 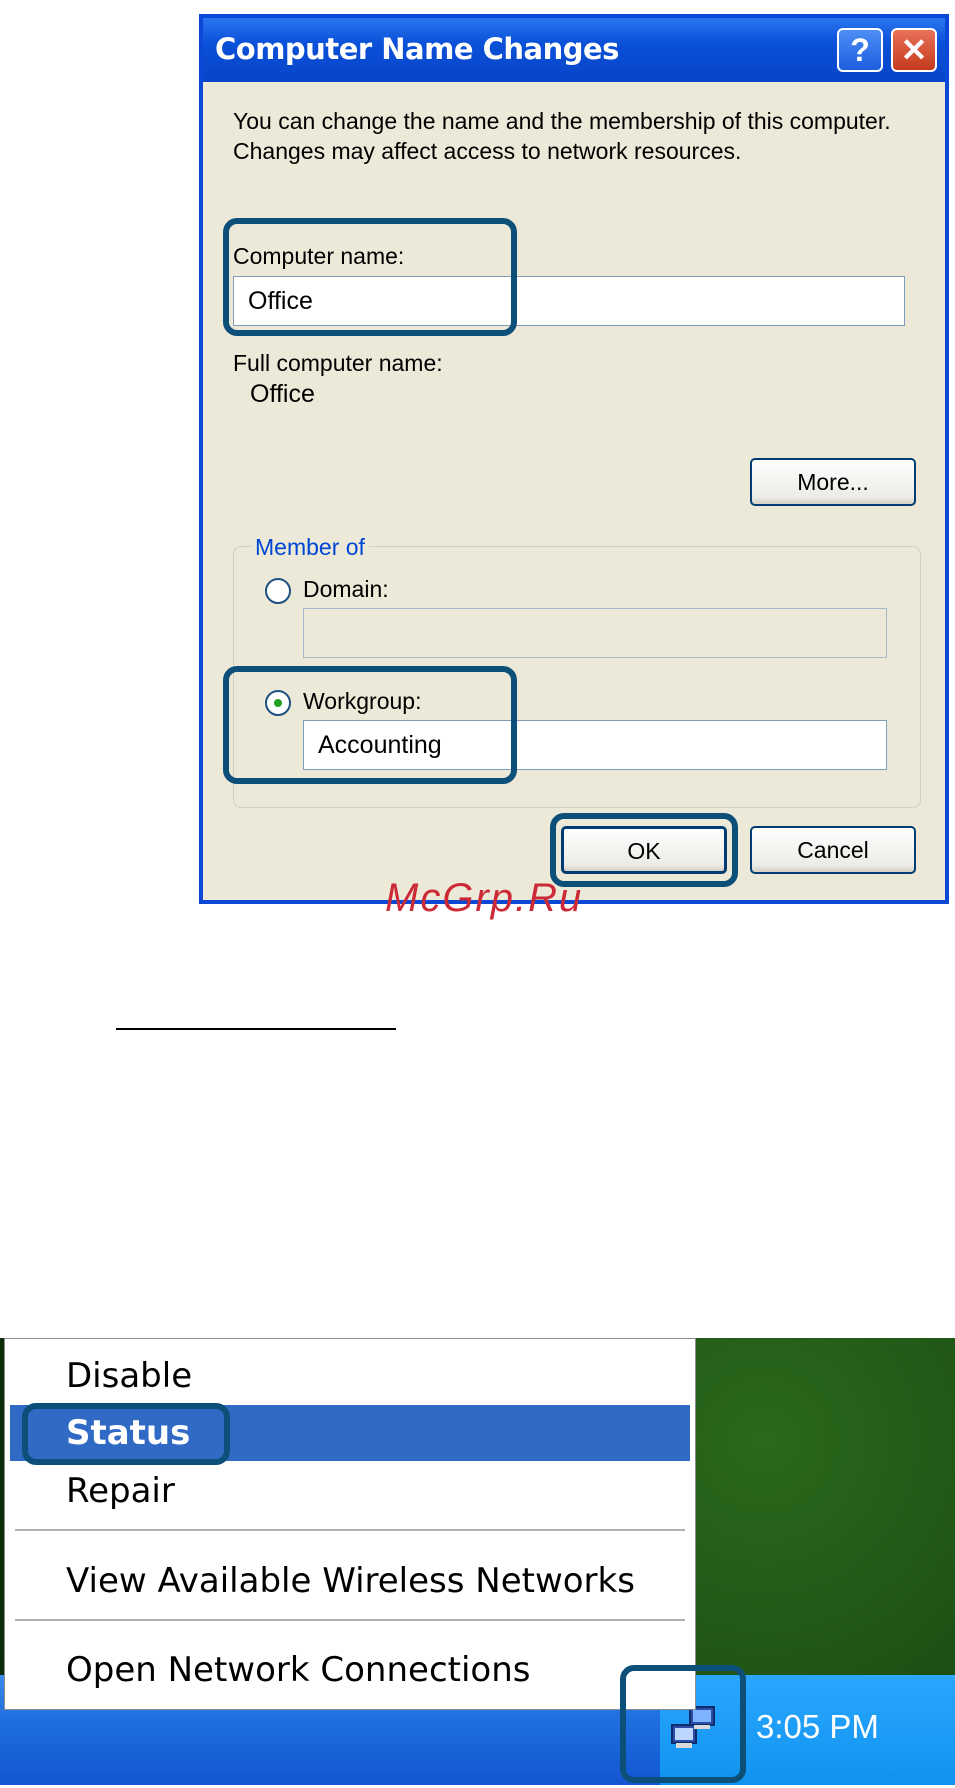 What do you see at coordinates (278, 591) in the screenshot?
I see `domain-radio` at bounding box center [278, 591].